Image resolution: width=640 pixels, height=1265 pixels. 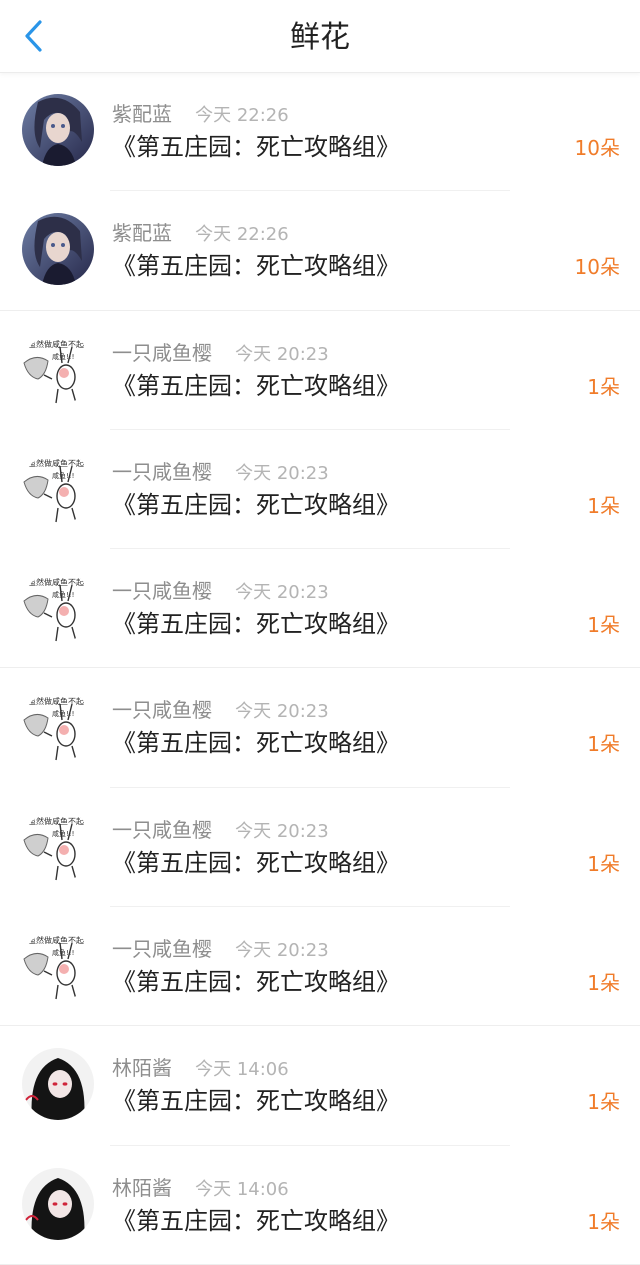 I want to click on top-bar: 鲜花, so click(x=320, y=36).